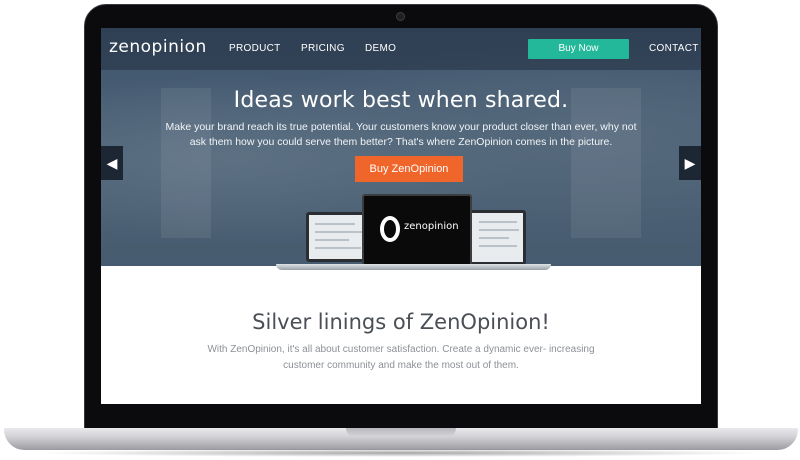 Image resolution: width=800 pixels, height=460 pixels. What do you see at coordinates (409, 169) in the screenshot?
I see `buy-zenopinion-button: Buy ZenOpinion` at bounding box center [409, 169].